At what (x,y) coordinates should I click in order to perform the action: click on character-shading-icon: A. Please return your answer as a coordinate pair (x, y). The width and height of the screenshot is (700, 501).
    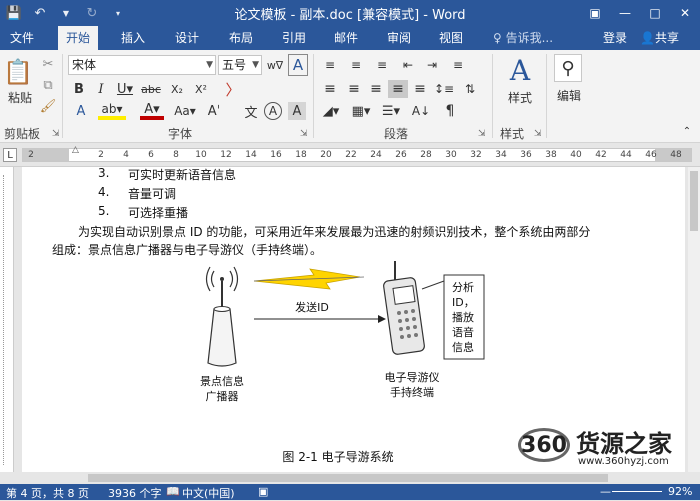
    Looking at the image, I should click on (297, 111).